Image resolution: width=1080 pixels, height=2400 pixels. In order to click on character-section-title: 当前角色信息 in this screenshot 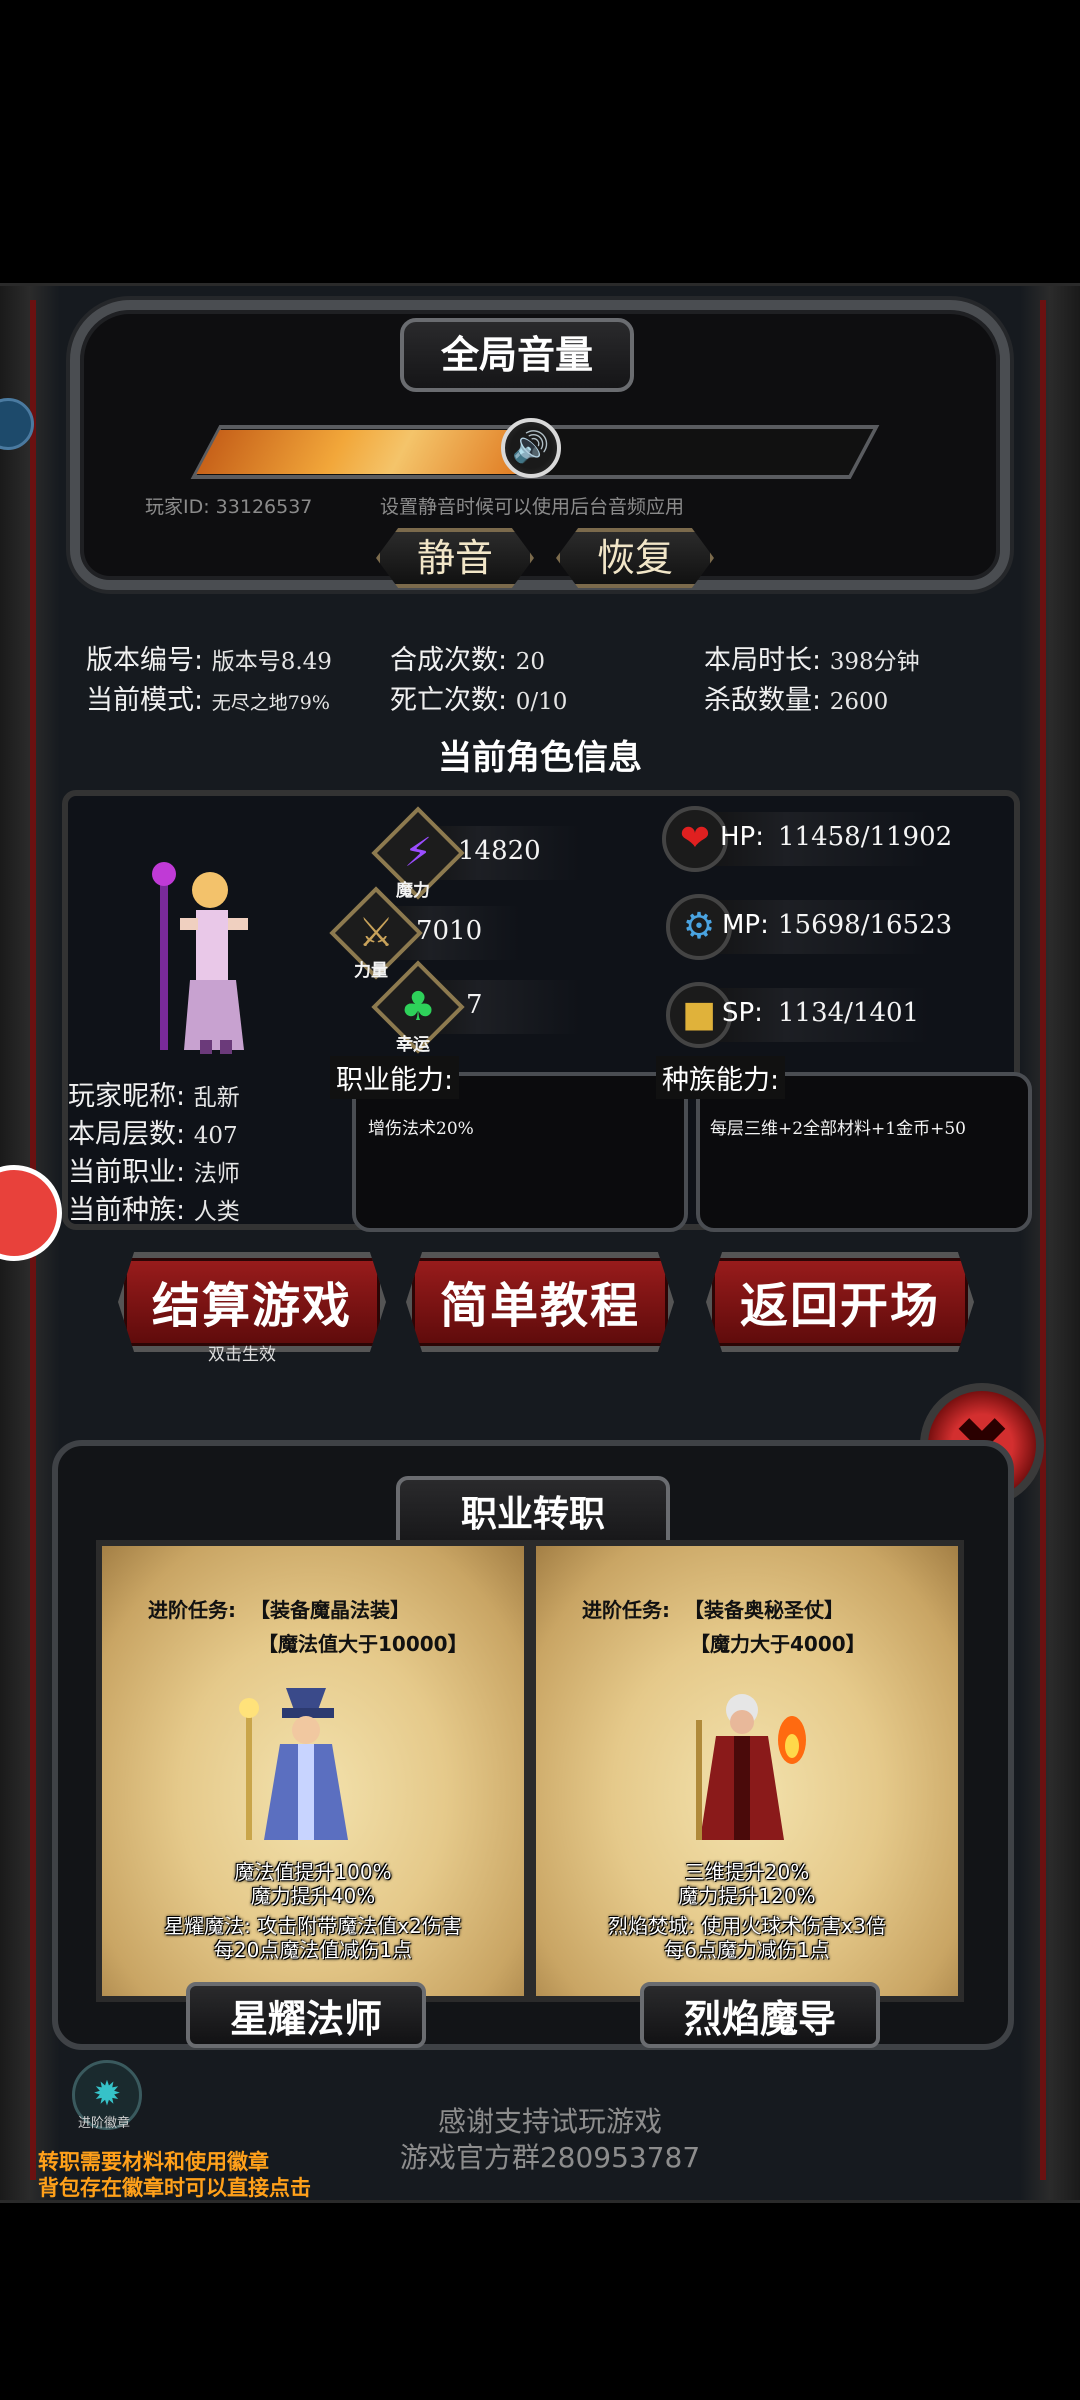, I will do `click(540, 758)`.